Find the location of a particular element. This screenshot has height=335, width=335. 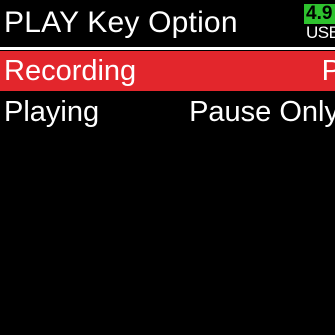

battery-voltage: 4.9 is located at coordinates (319, 14).